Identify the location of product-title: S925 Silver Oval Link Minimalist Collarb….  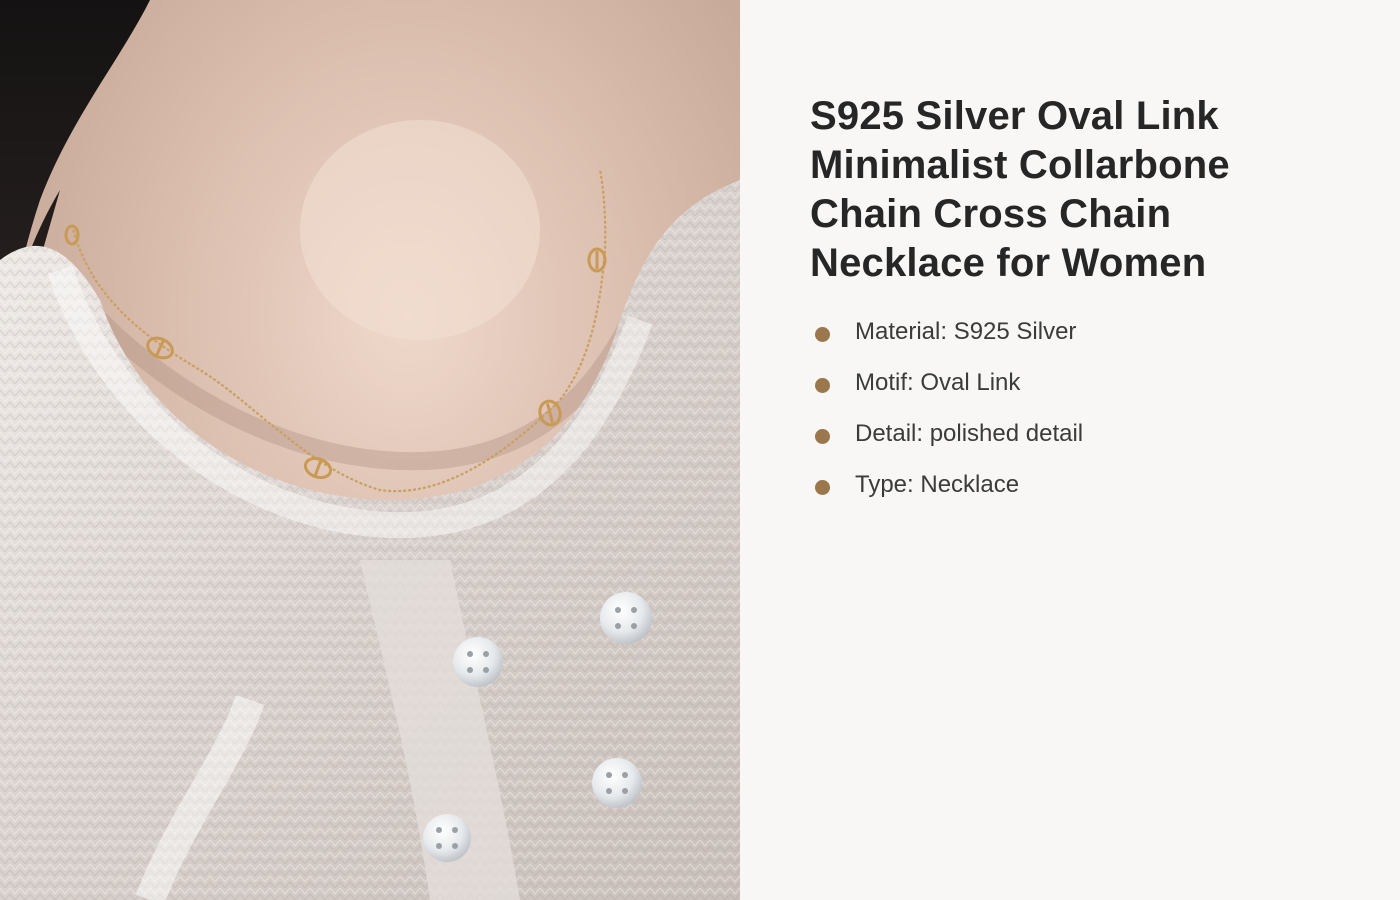
(1020, 189).